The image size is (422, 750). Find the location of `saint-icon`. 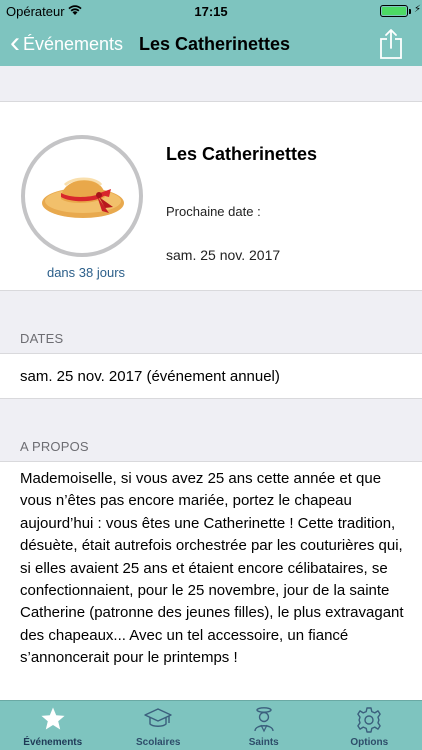

saint-icon is located at coordinates (264, 720).